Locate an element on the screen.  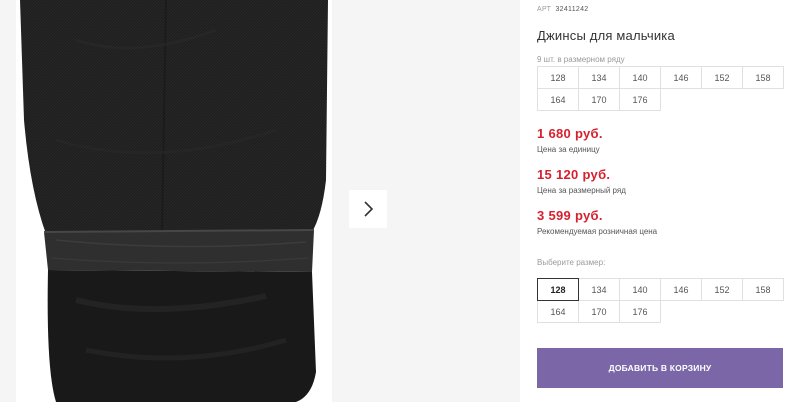
article-label: АРТ is located at coordinates (544, 9).